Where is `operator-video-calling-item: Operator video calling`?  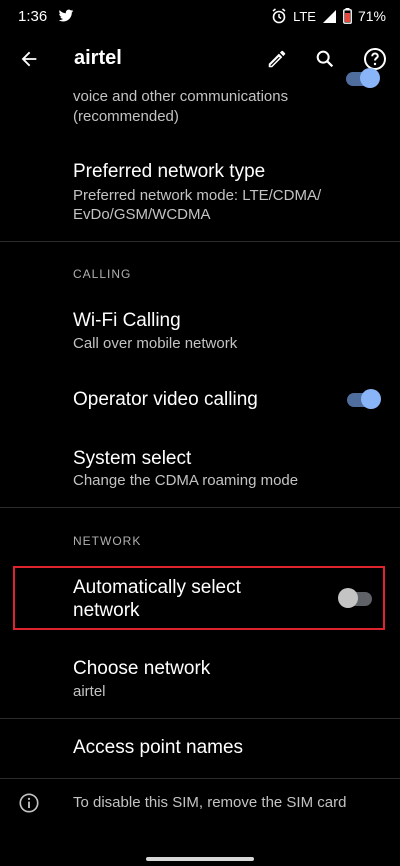
operator-video-calling-item: Operator video calling is located at coordinates (200, 400).